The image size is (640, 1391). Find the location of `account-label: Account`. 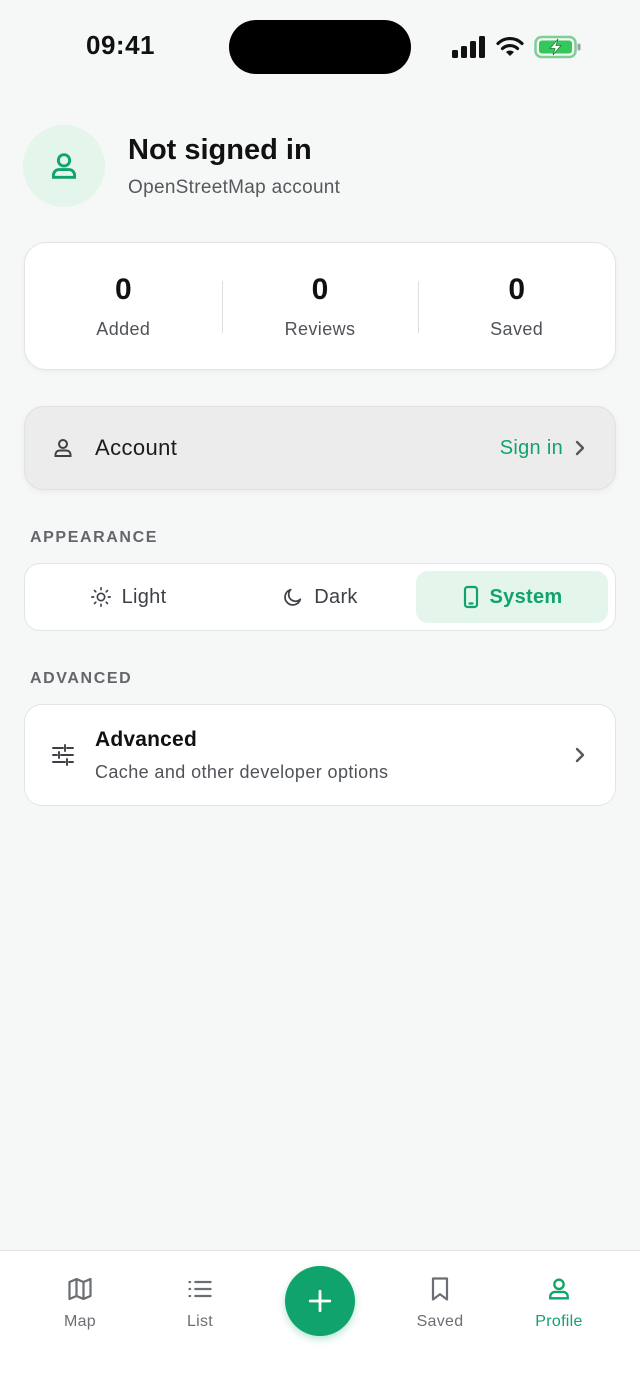

account-label: Account is located at coordinates (136, 447).